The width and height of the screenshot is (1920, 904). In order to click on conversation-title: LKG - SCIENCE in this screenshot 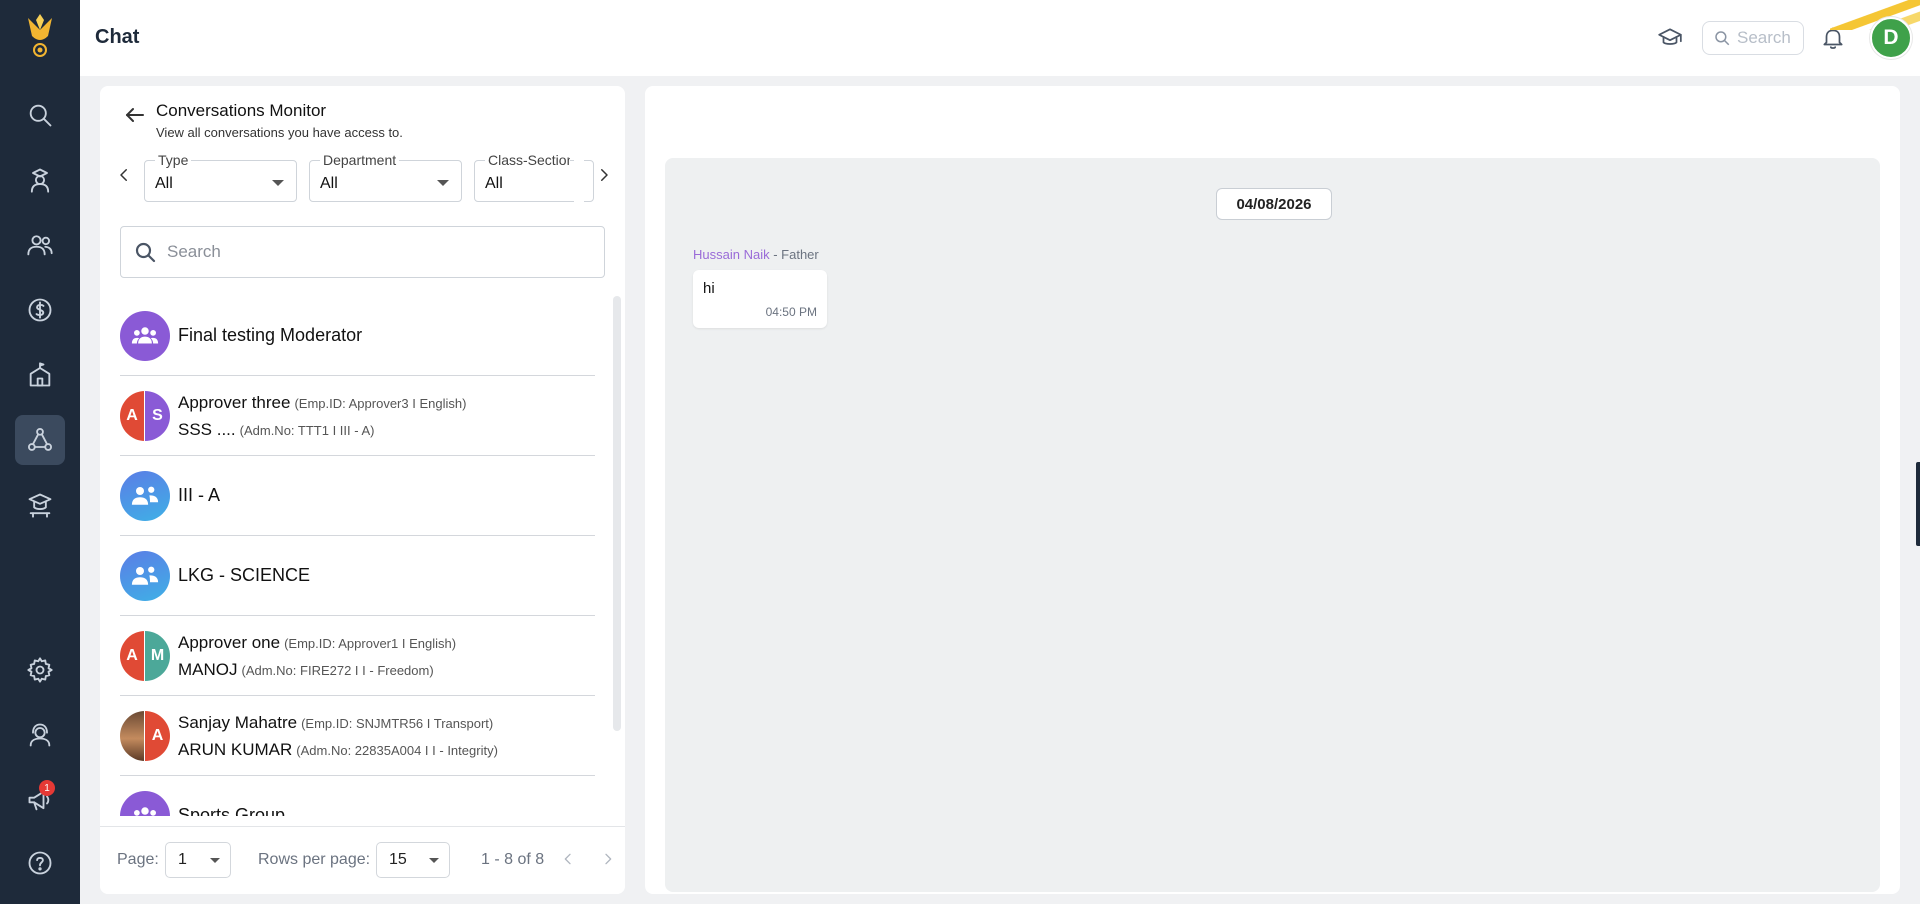, I will do `click(244, 575)`.